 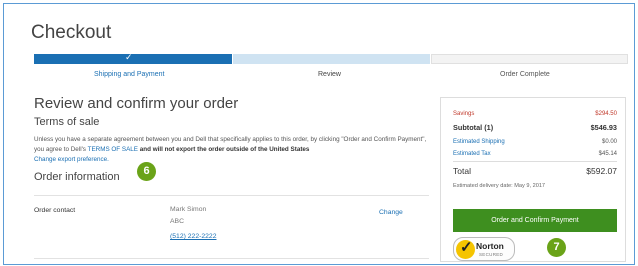 I want to click on progress-step-shipping: ✓, so click(x=133, y=58).